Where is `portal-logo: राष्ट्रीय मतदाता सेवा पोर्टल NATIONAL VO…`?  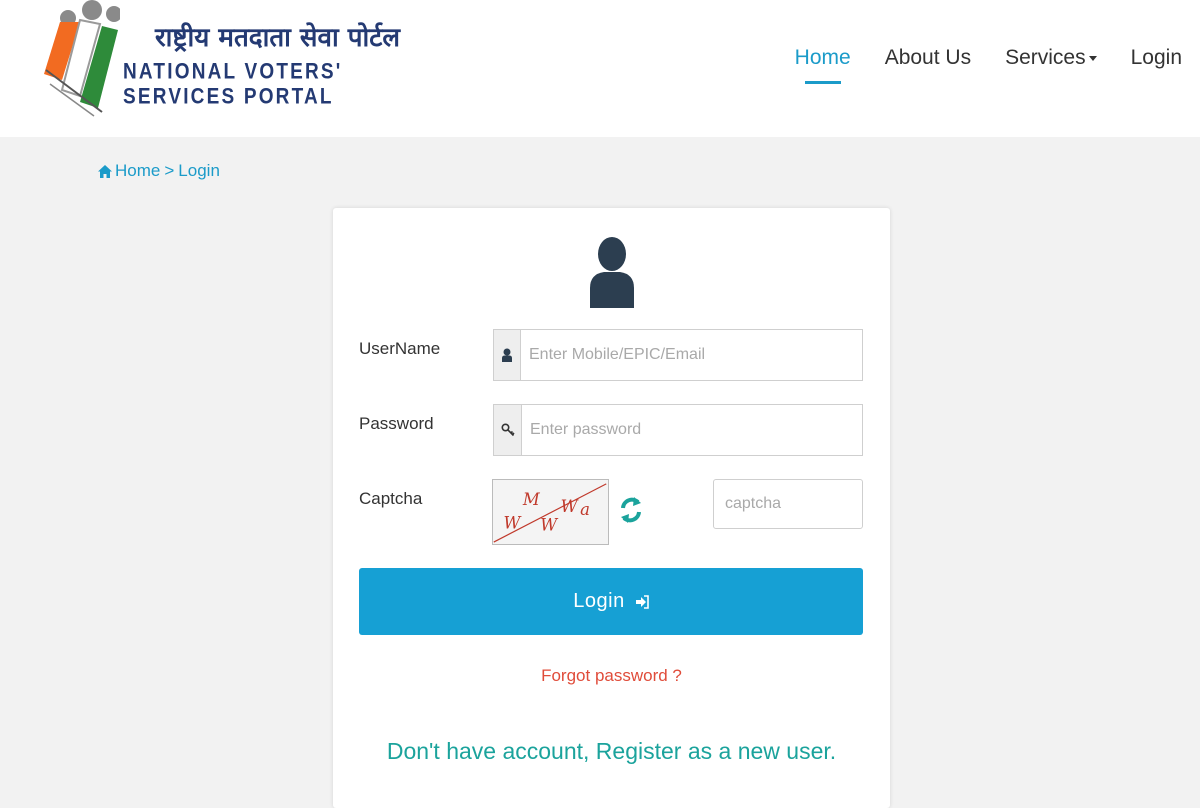
portal-logo: राष्ट्रीय मतदाता सेवा पोर्टल NATIONAL VO… is located at coordinates (220, 59).